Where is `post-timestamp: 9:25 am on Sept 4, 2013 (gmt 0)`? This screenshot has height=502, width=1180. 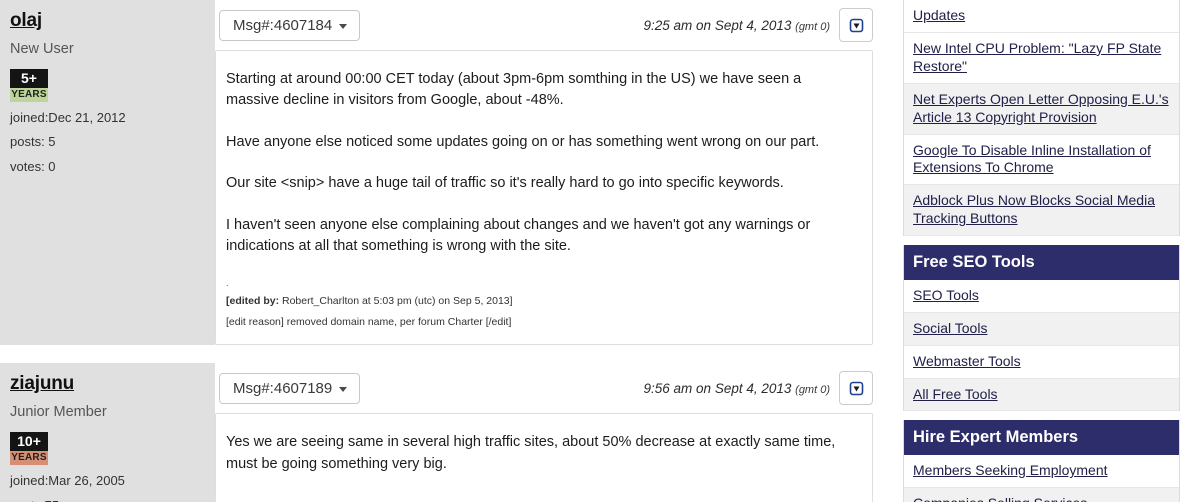
post-timestamp: 9:25 am on Sept 4, 2013 (gmt 0) is located at coordinates (737, 25).